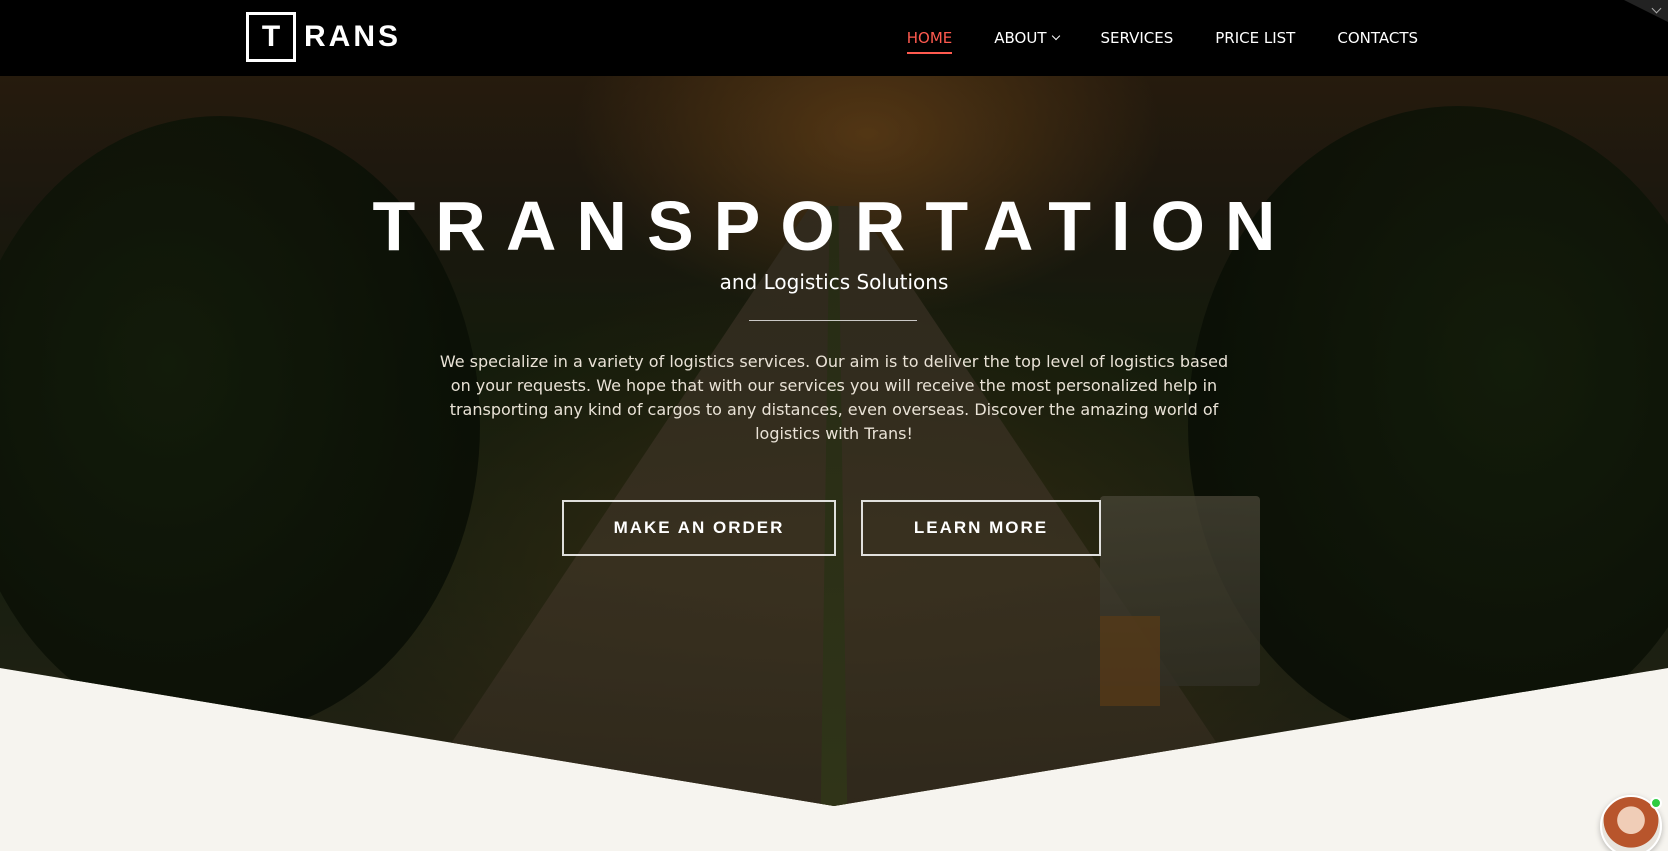 The width and height of the screenshot is (1668, 851). I want to click on corner-toggle, so click(1646, 11).